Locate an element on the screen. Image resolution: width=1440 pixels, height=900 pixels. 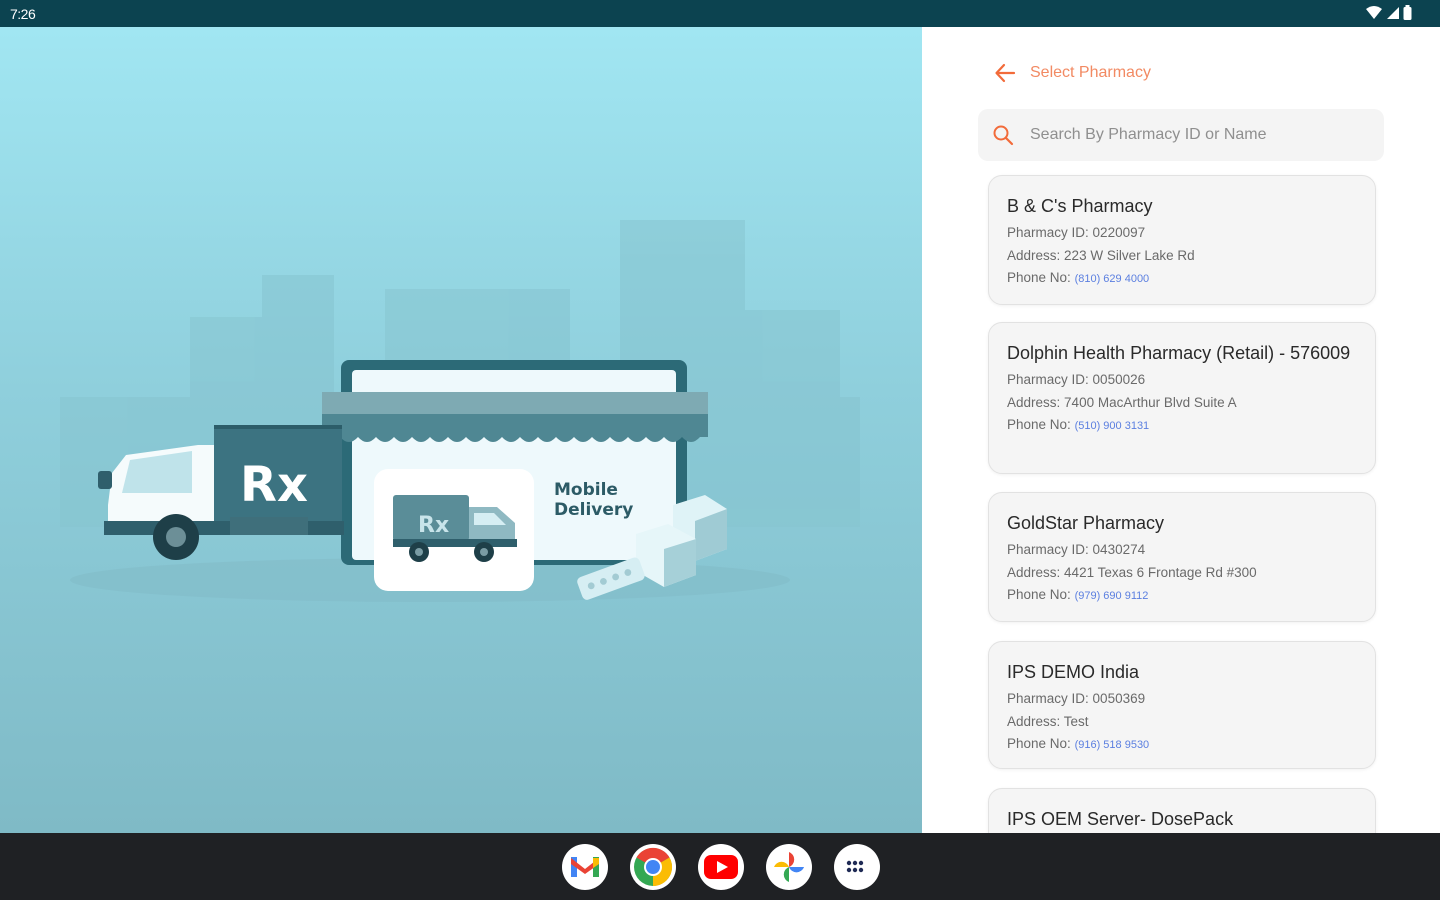
pharmacy-name: IPS OEM Server- DosePack is located at coordinates (1120, 819).